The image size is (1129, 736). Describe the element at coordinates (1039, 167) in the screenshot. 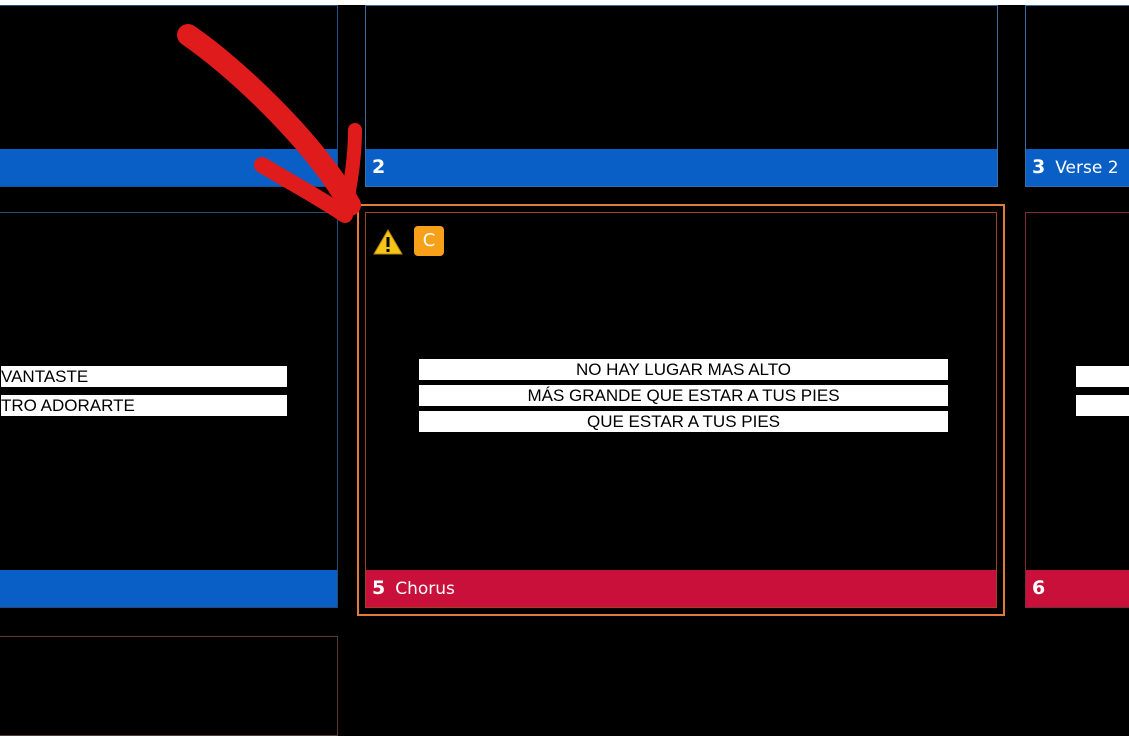

I see `slide-number: 3` at that location.